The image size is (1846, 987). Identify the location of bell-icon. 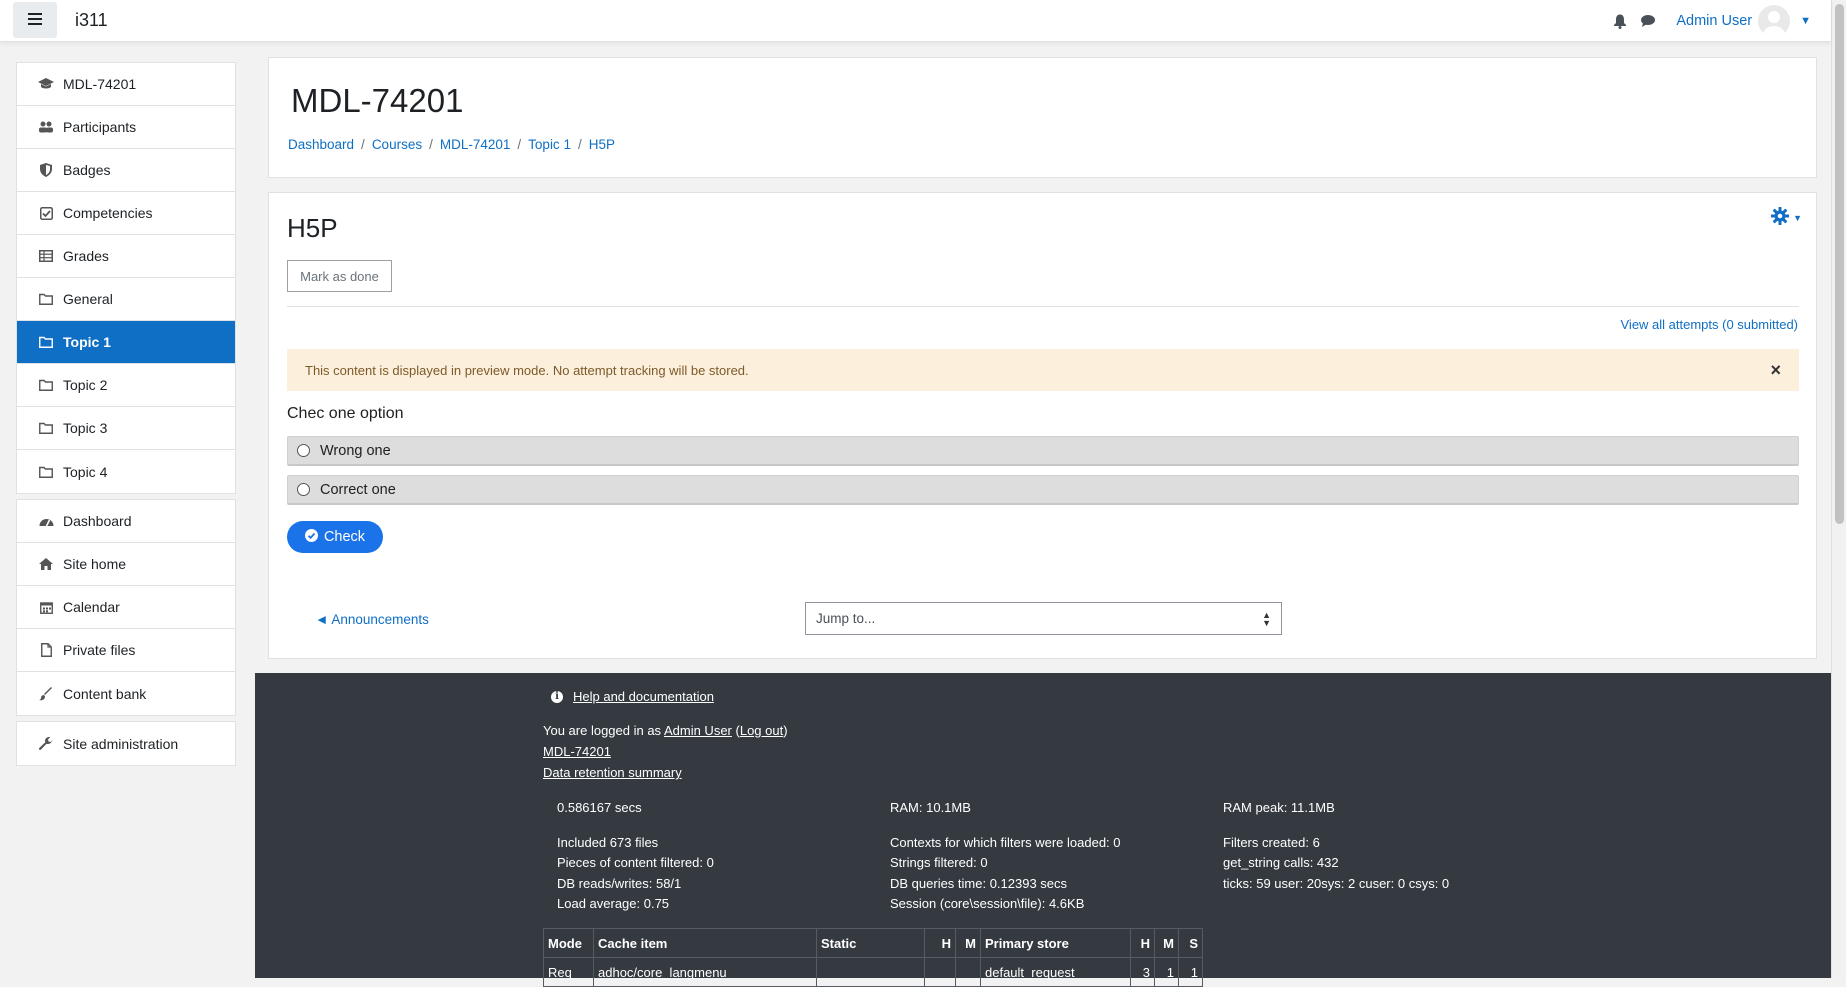
(1620, 21).